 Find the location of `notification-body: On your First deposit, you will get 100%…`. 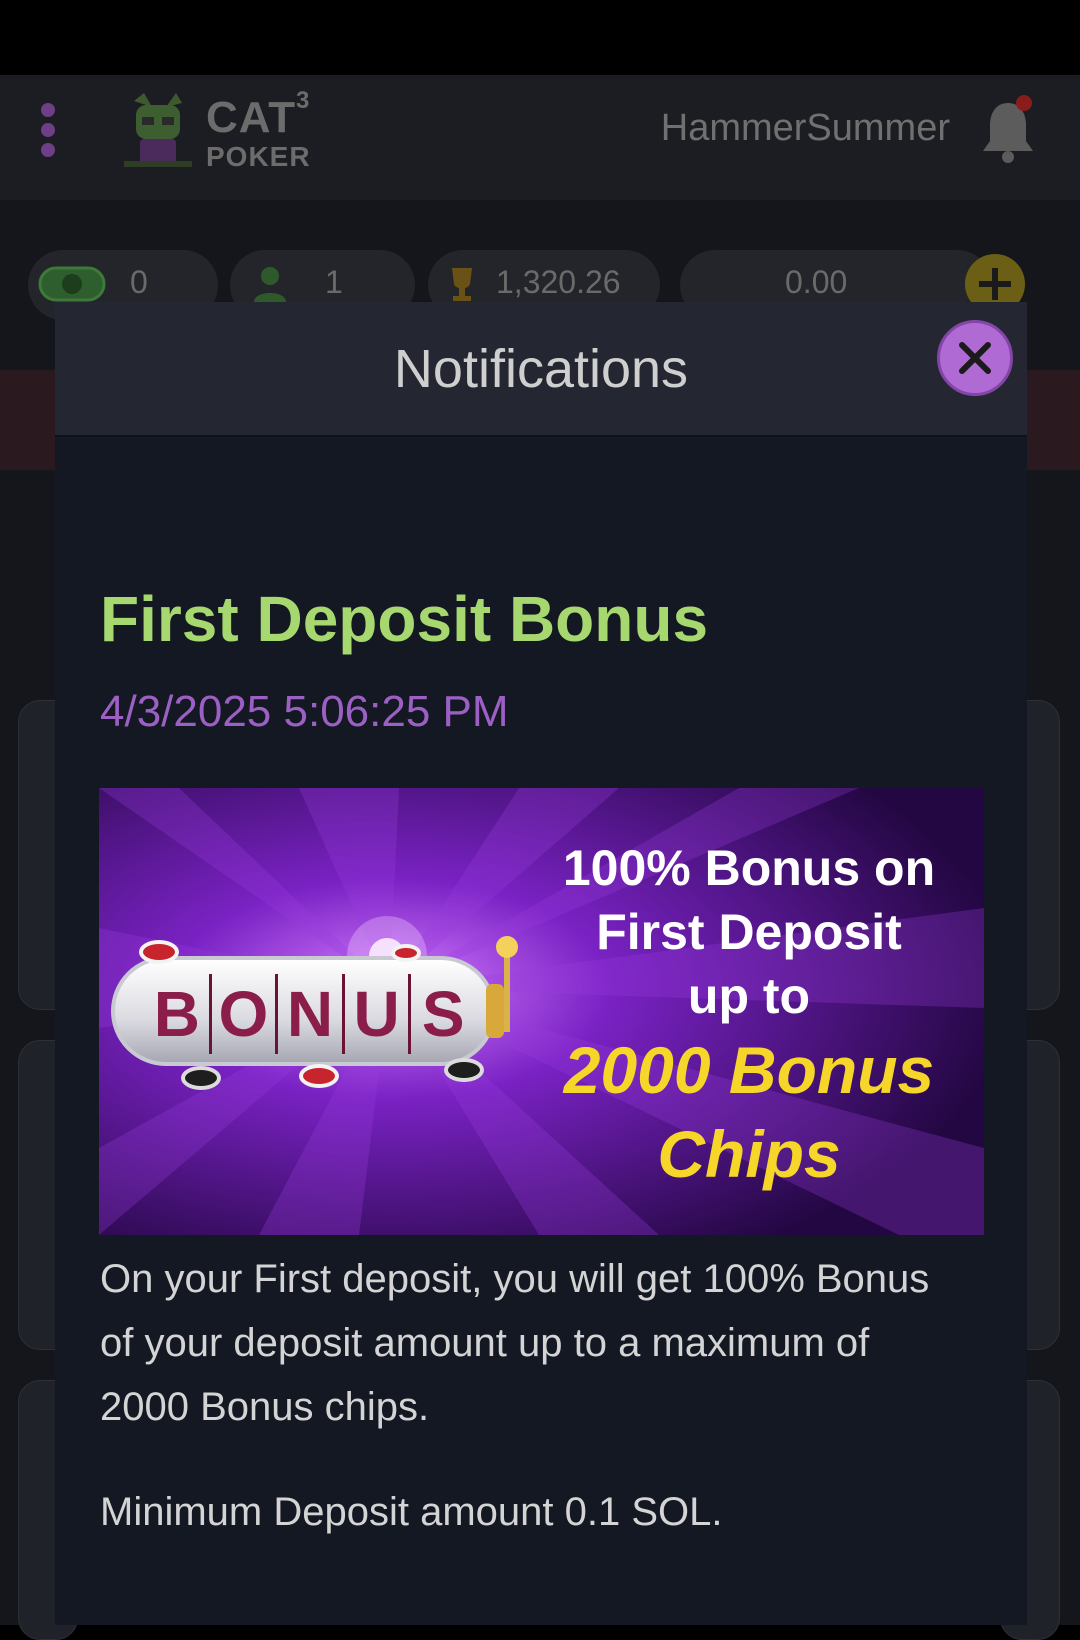

notification-body: On your First deposit, you will get 100%… is located at coordinates (515, 1343).